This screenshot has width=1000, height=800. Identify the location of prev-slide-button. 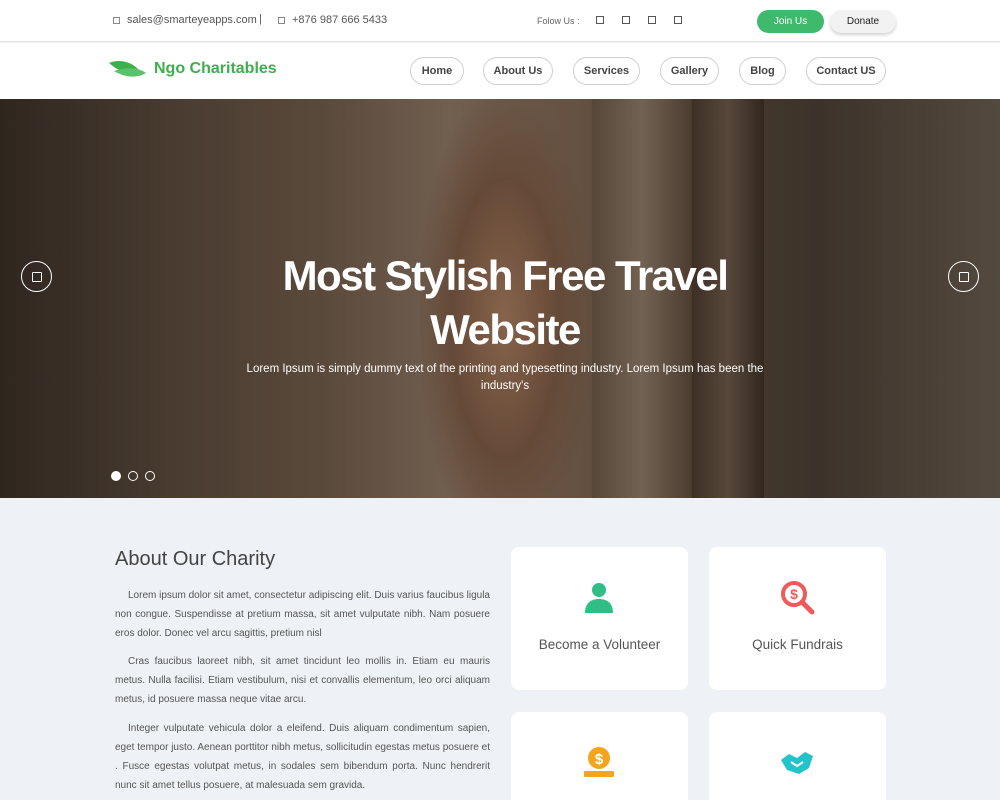
(36, 276).